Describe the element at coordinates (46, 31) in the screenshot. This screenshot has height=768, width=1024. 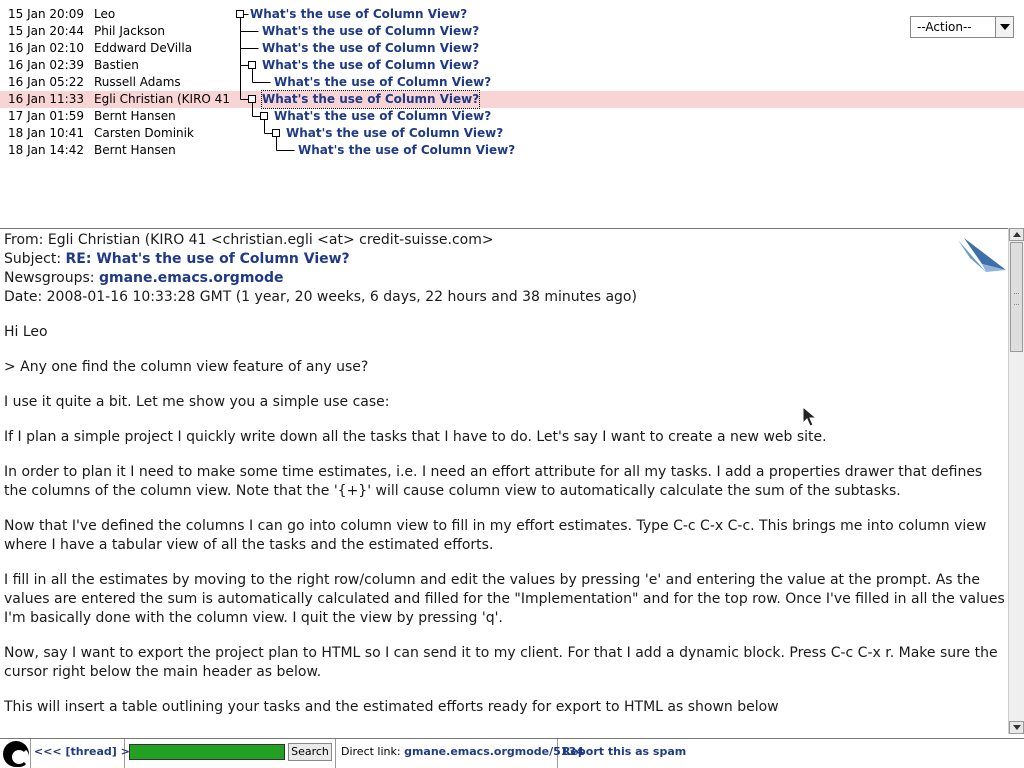
I see `thread-date: 15 Jan 20:44` at that location.